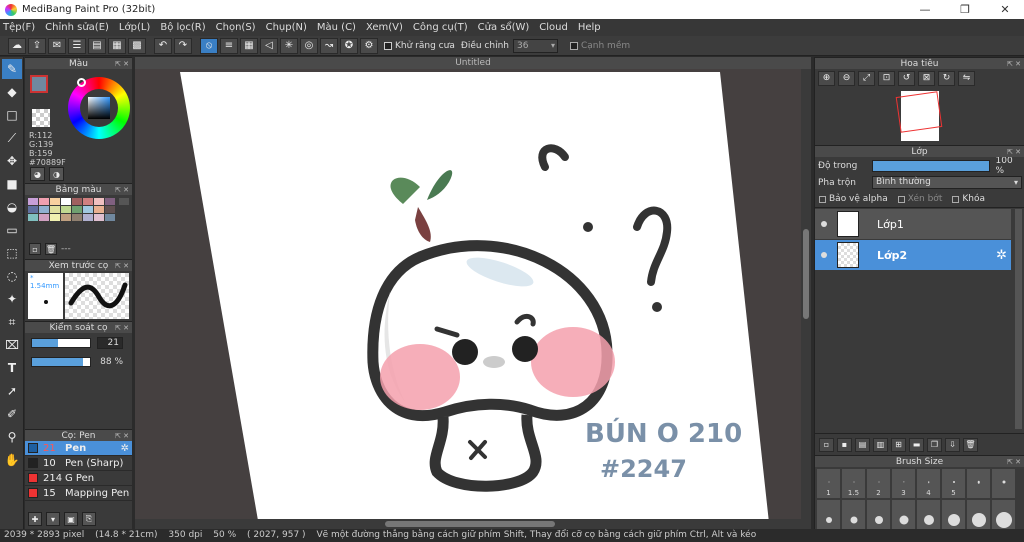 The height and width of the screenshot is (542, 1024). Describe the element at coordinates (17, 45) in the screenshot. I see `cloud-icon: ☁` at that location.